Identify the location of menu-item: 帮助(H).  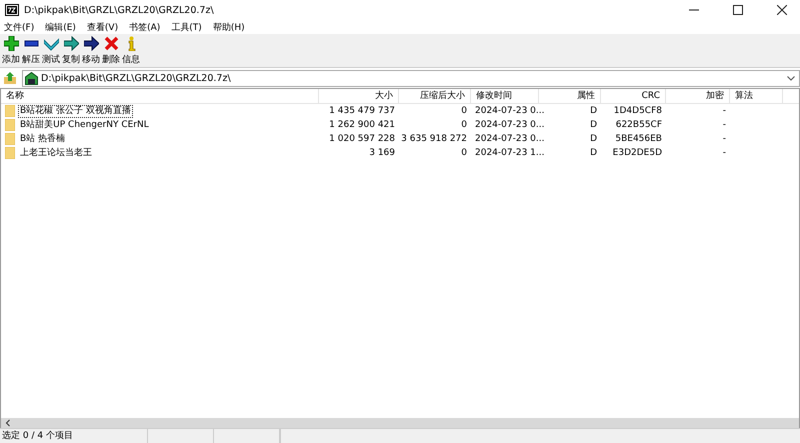
(228, 27).